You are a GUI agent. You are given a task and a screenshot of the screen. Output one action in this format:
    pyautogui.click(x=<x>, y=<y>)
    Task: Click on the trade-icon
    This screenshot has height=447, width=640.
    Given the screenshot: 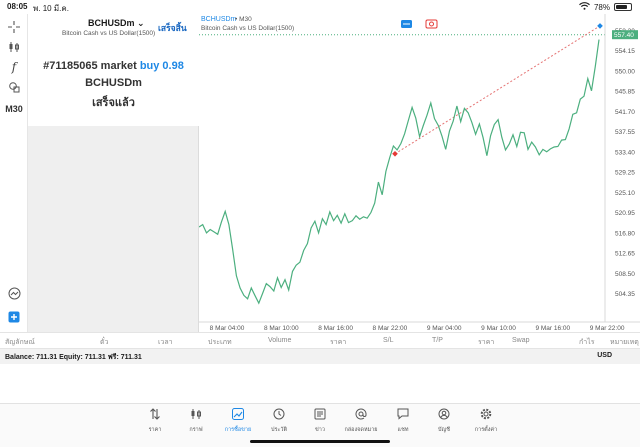 What is the action you would take?
    pyautogui.click(x=238, y=416)
    